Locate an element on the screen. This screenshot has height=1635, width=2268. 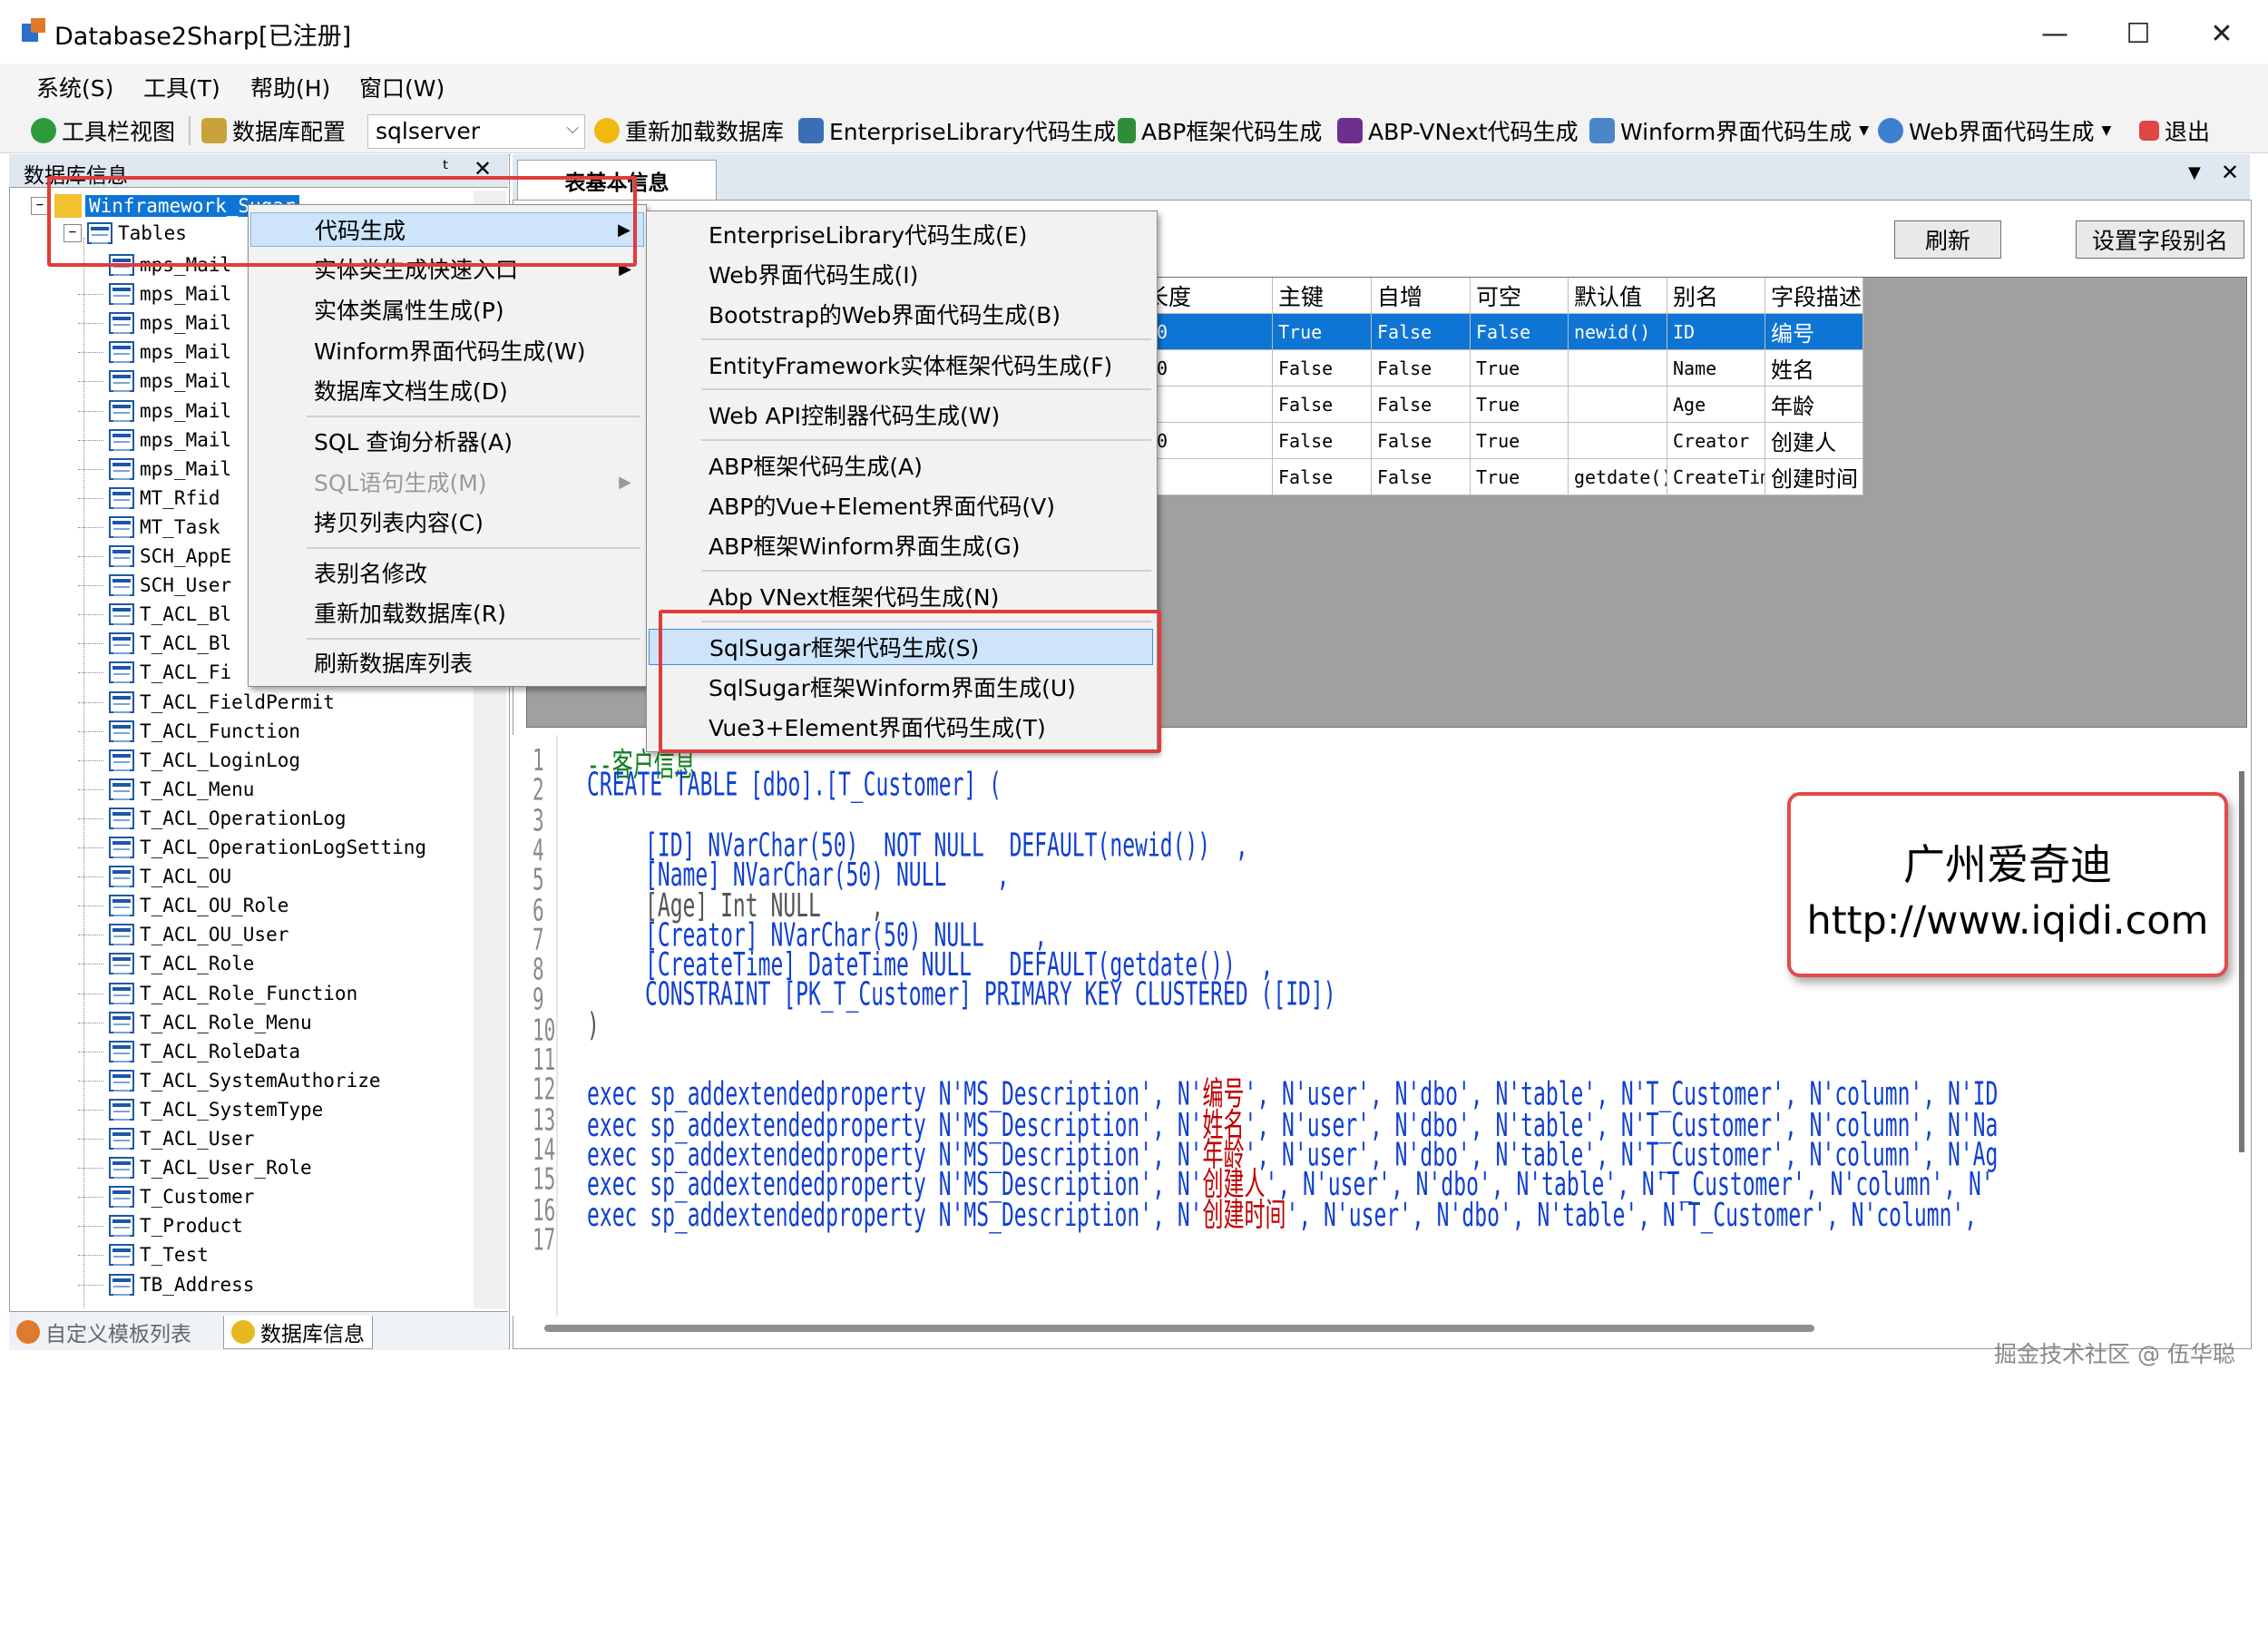
tree-node-table: T_ACL_RoleData is located at coordinates (189, 1052).